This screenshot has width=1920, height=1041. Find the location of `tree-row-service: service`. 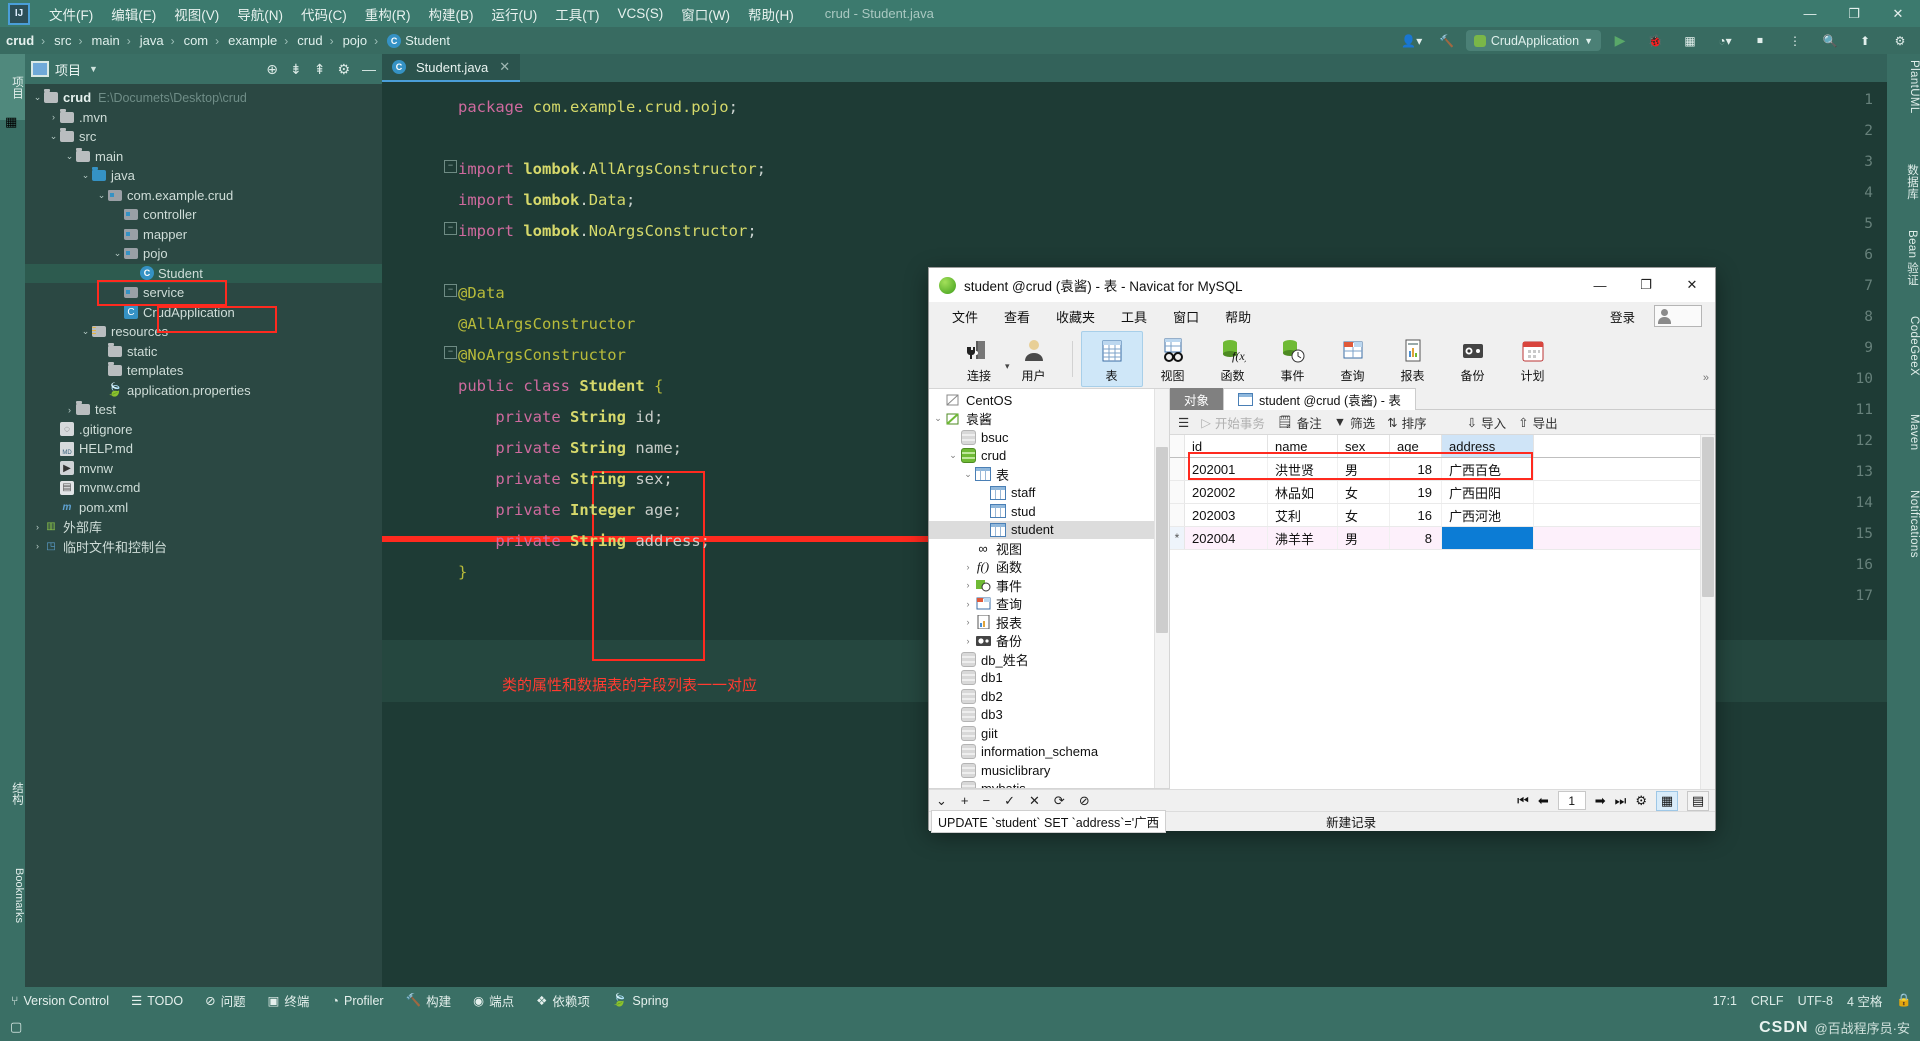

tree-row-service: service is located at coordinates (203, 293).